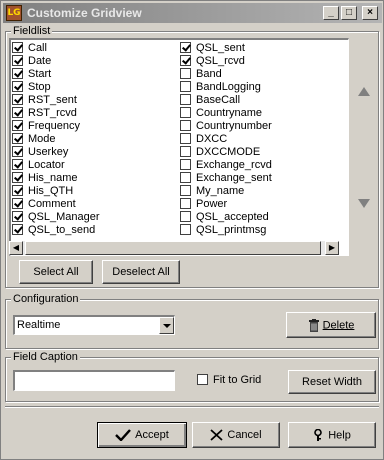  I want to click on field-item: Countrynumber, so click(226, 126).